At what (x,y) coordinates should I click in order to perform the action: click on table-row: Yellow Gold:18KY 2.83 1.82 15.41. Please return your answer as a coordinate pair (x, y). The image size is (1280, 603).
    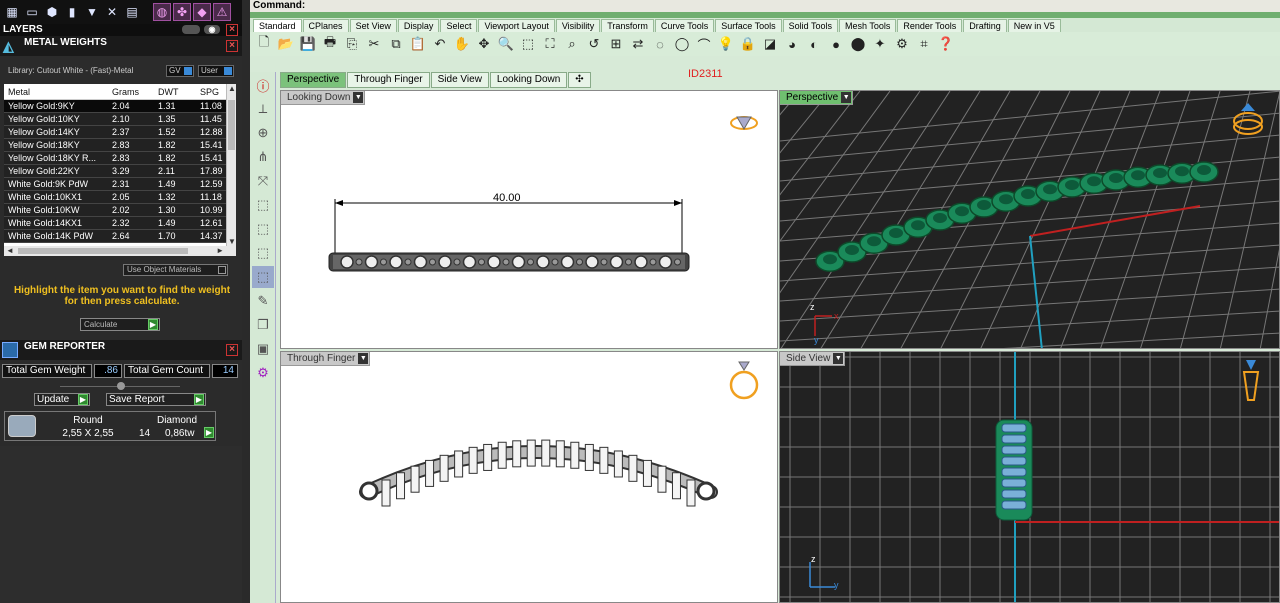
    Looking at the image, I should click on (120, 145).